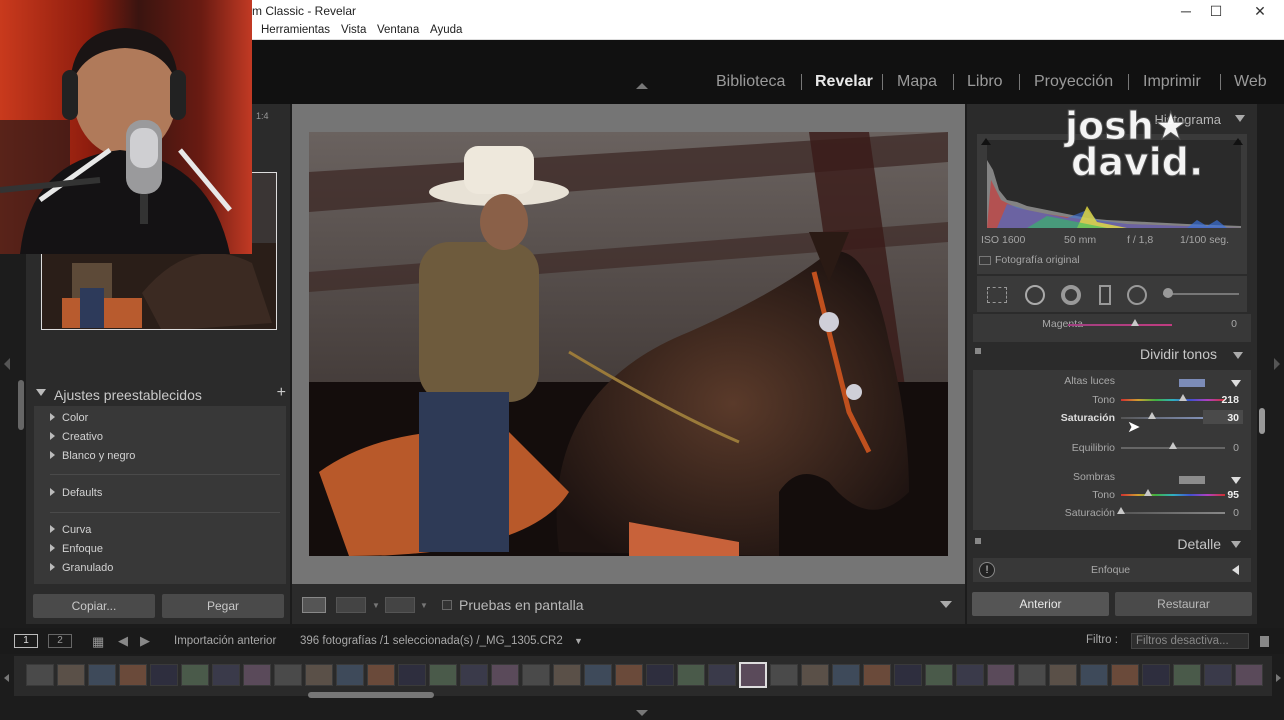 This screenshot has width=1284, height=720. What do you see at coordinates (262, 116) in the screenshot?
I see `navigator-zoom: 1:4` at bounding box center [262, 116].